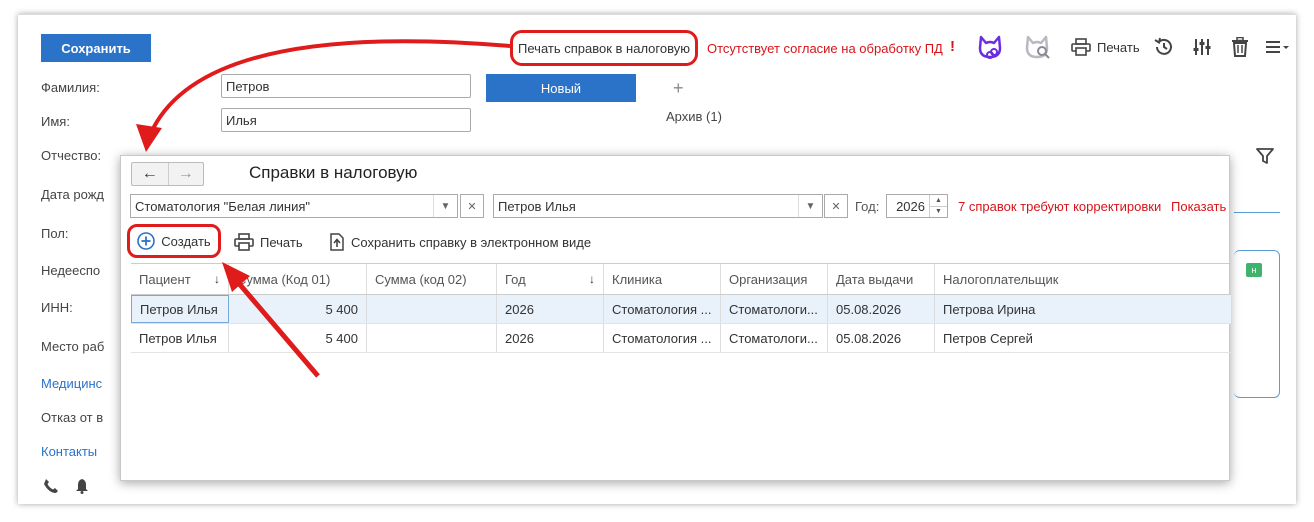  I want to click on birth-date-label: Дата рожд, so click(72, 194).